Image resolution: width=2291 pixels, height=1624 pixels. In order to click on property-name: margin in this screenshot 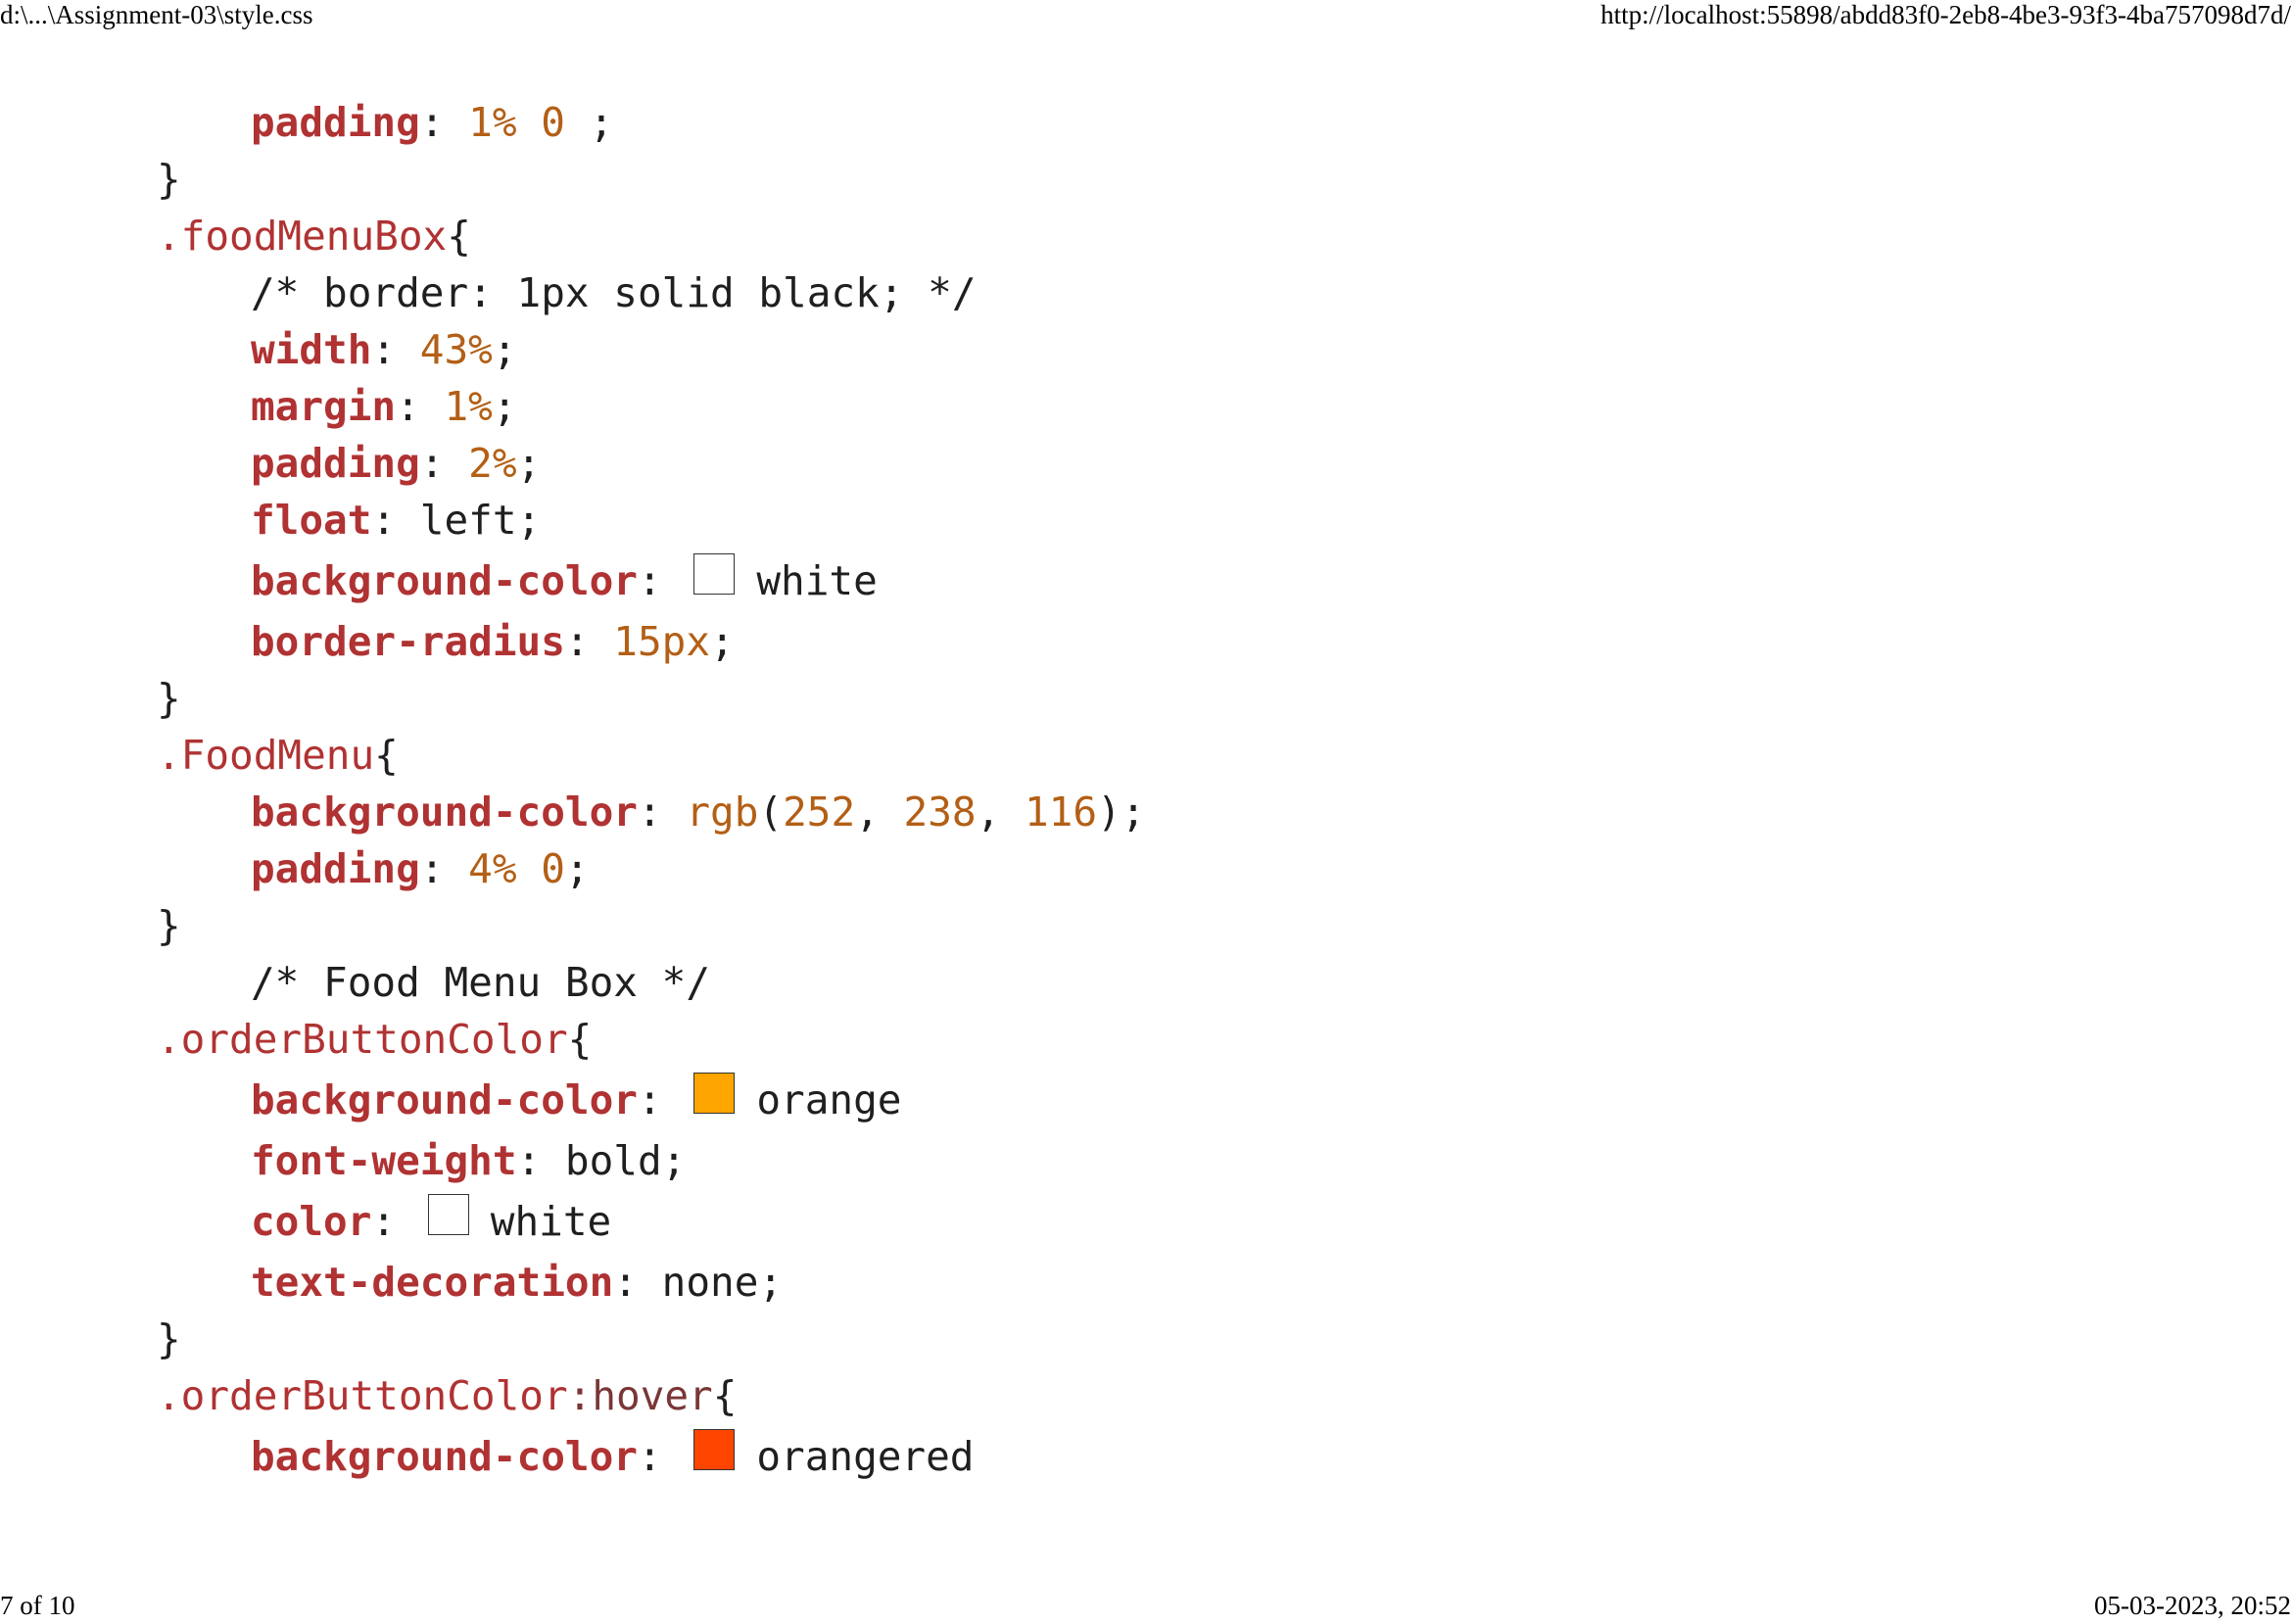, I will do `click(324, 406)`.